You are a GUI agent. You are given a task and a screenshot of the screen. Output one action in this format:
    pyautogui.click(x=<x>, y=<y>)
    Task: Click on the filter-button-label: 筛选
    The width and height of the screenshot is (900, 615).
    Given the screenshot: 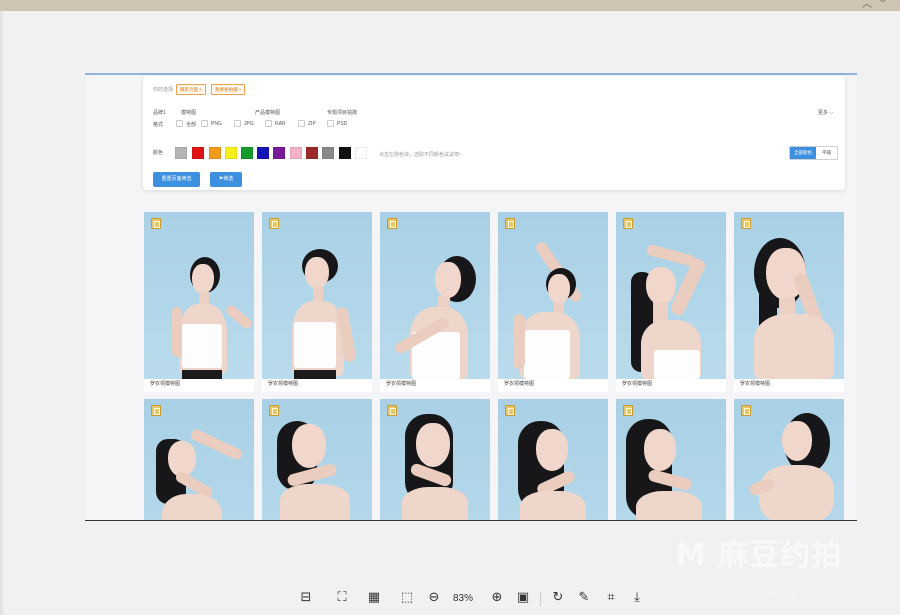 What is the action you would take?
    pyautogui.click(x=228, y=179)
    